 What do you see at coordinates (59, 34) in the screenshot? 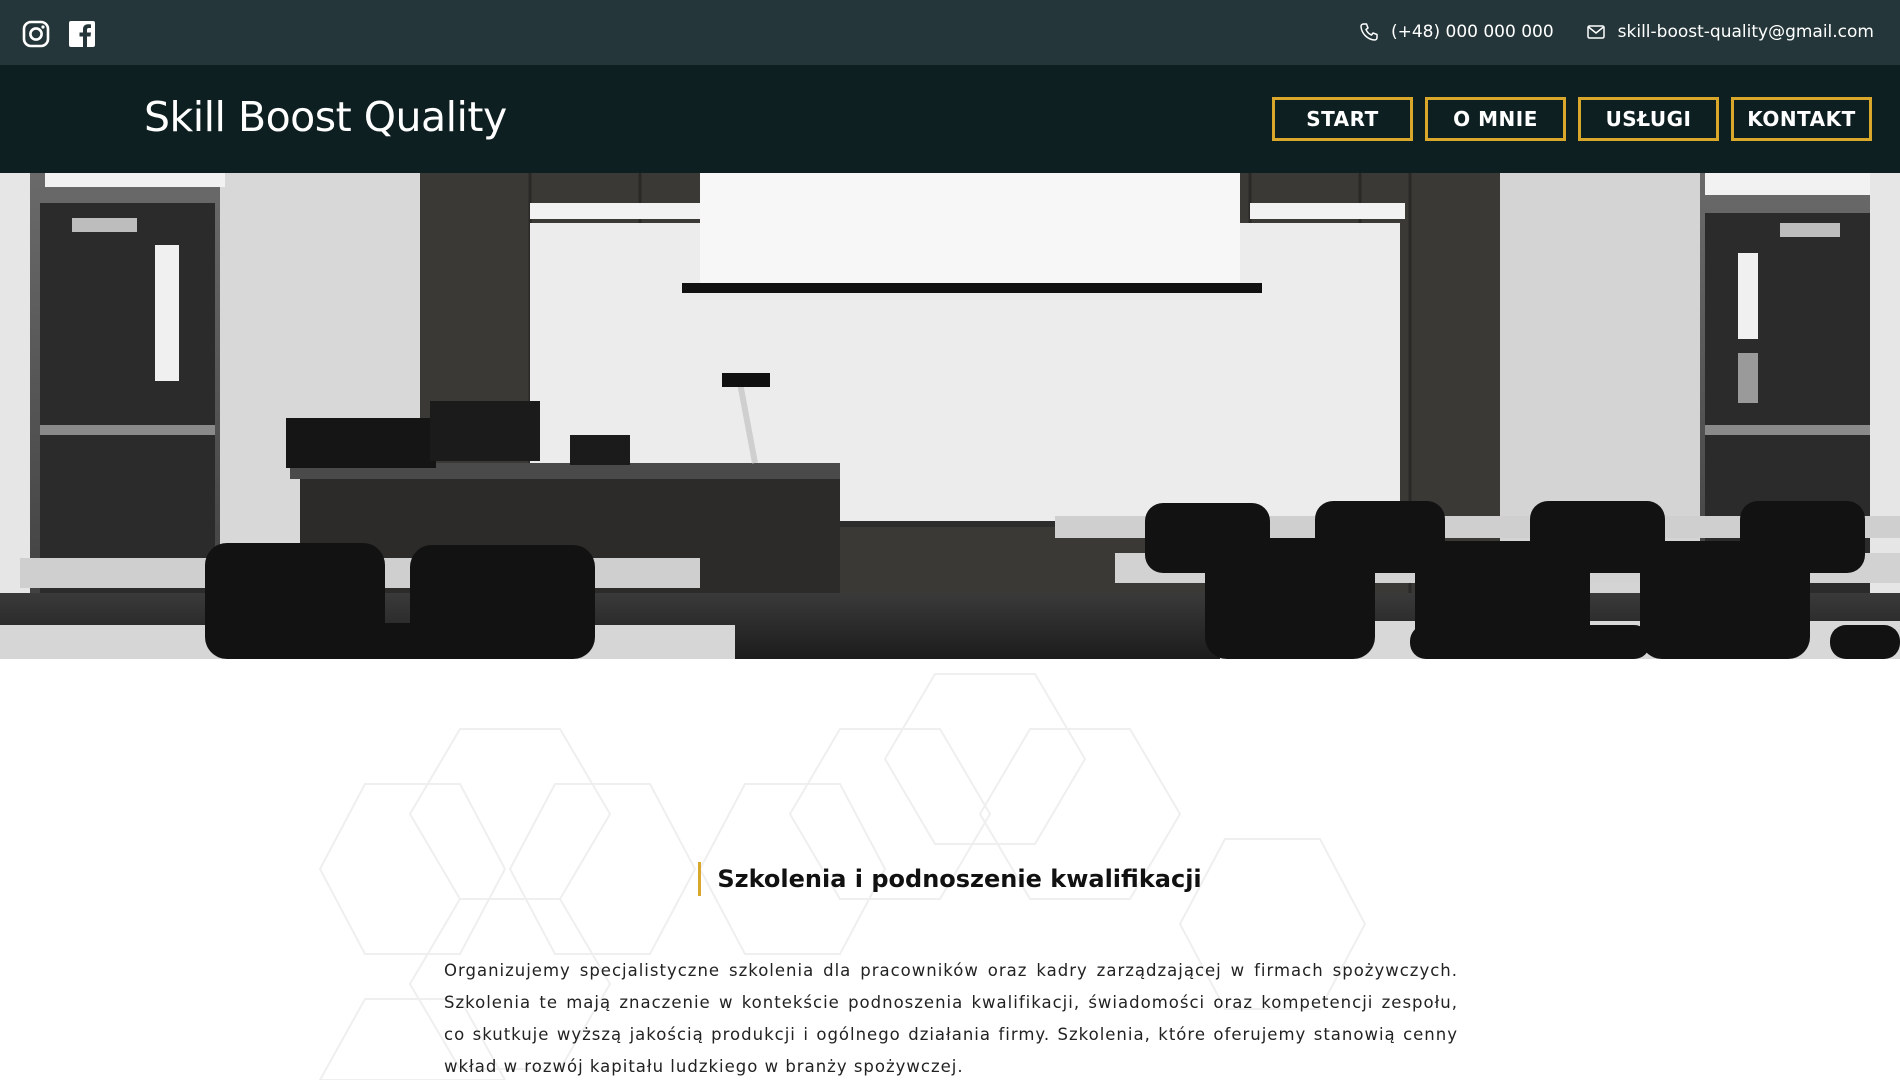
I see `social-links` at bounding box center [59, 34].